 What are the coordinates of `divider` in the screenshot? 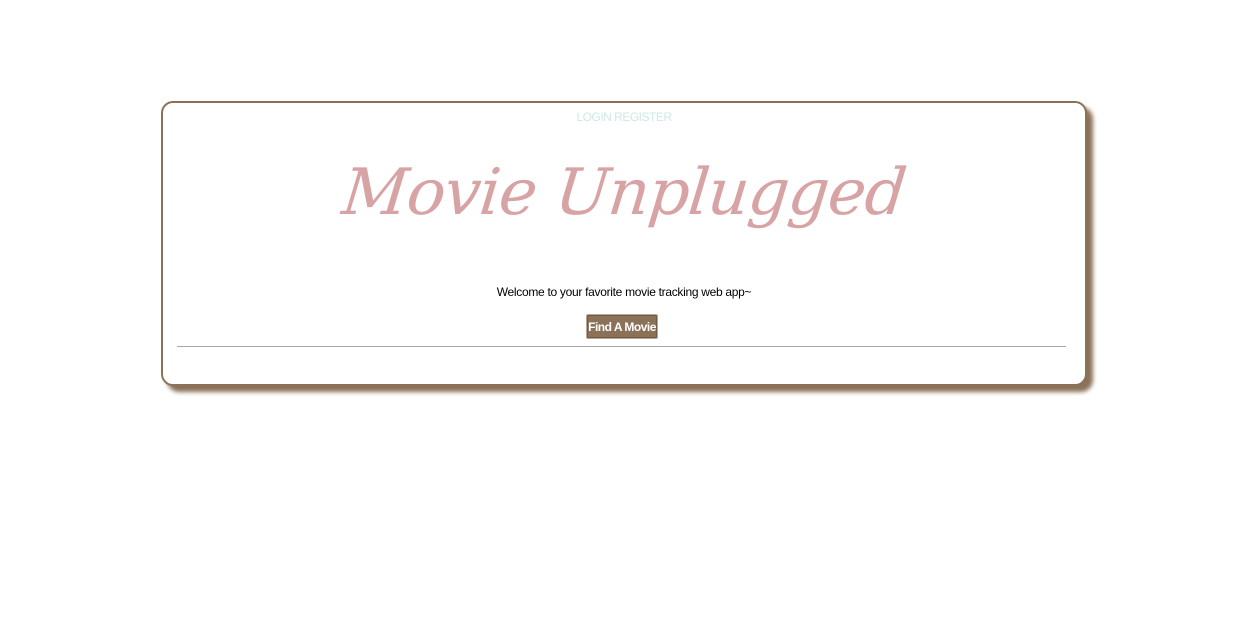 It's located at (621, 346).